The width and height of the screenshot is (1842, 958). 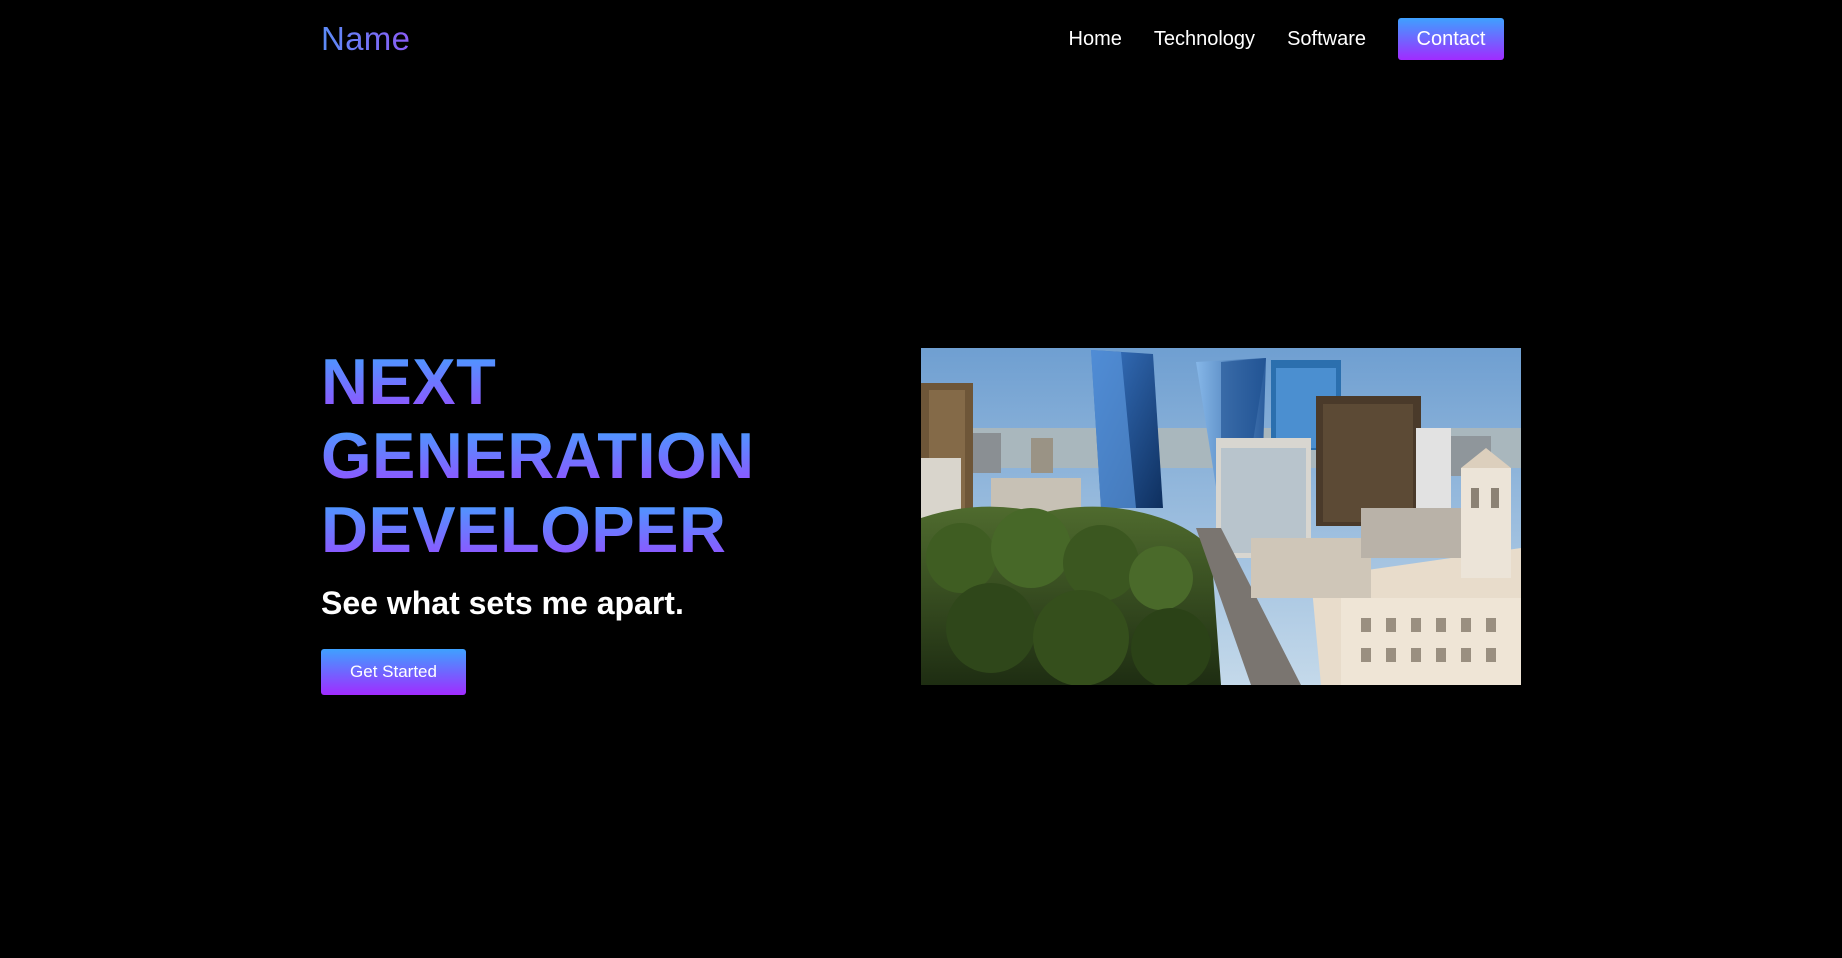 What do you see at coordinates (1204, 39) in the screenshot?
I see `nav-link-technology: Technology` at bounding box center [1204, 39].